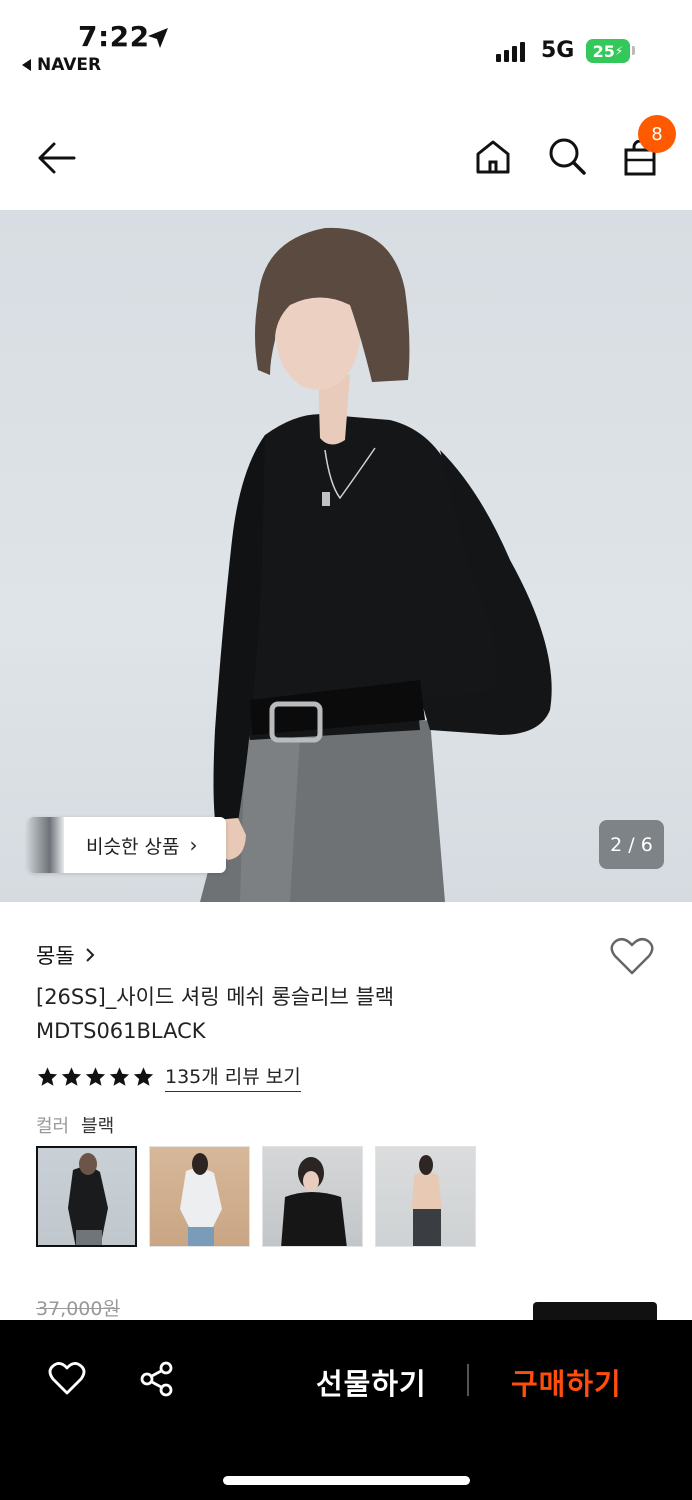 Image resolution: width=692 pixels, height=1500 pixels. I want to click on similar-products-button: 비슷한 상품 ›, so click(127, 845).